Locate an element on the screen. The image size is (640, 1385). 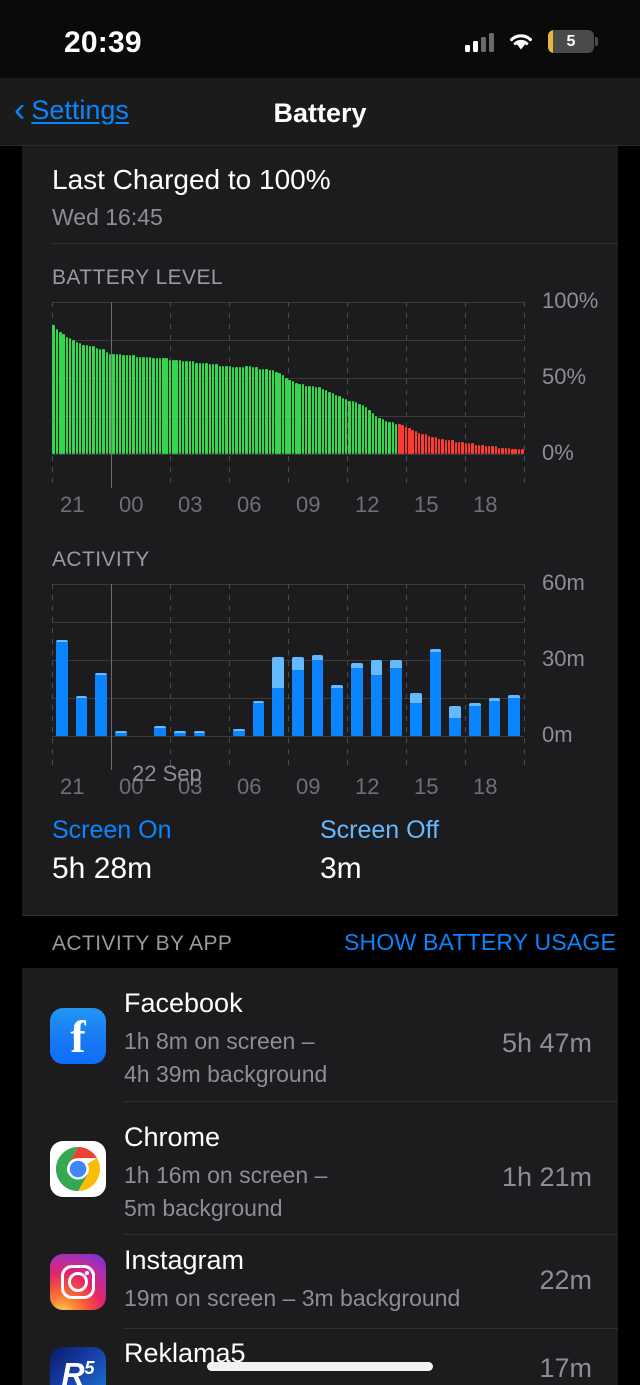
screen-off-value: 3m is located at coordinates (341, 868).